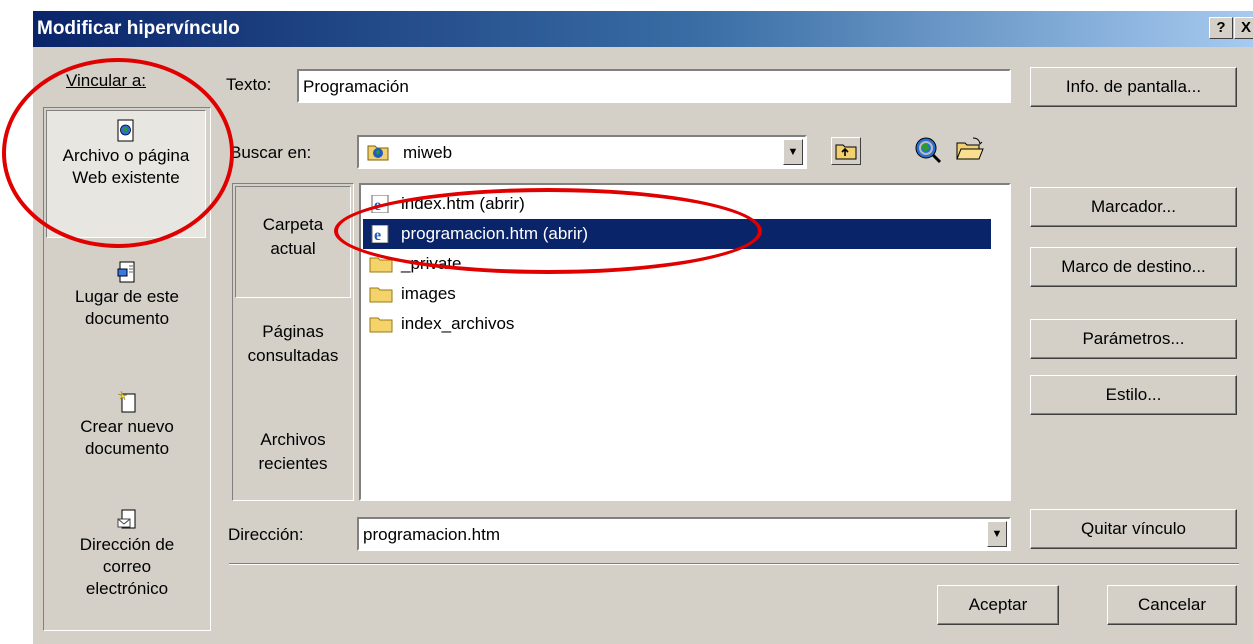  Describe the element at coordinates (1172, 605) in the screenshot. I see `cancel-button: Cancelar` at that location.